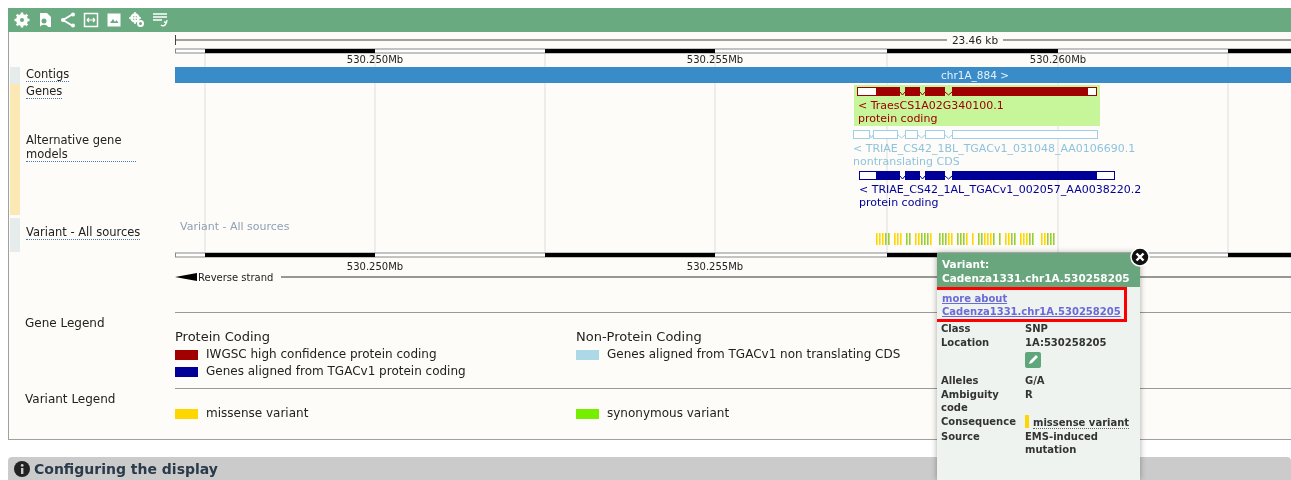  I want to click on field-value: missense variant, so click(1081, 423).